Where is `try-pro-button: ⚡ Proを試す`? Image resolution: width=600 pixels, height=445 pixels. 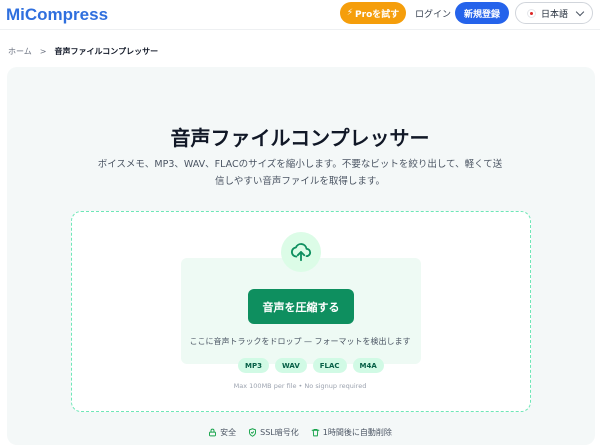
try-pro-button: ⚡ Proを試す is located at coordinates (373, 13).